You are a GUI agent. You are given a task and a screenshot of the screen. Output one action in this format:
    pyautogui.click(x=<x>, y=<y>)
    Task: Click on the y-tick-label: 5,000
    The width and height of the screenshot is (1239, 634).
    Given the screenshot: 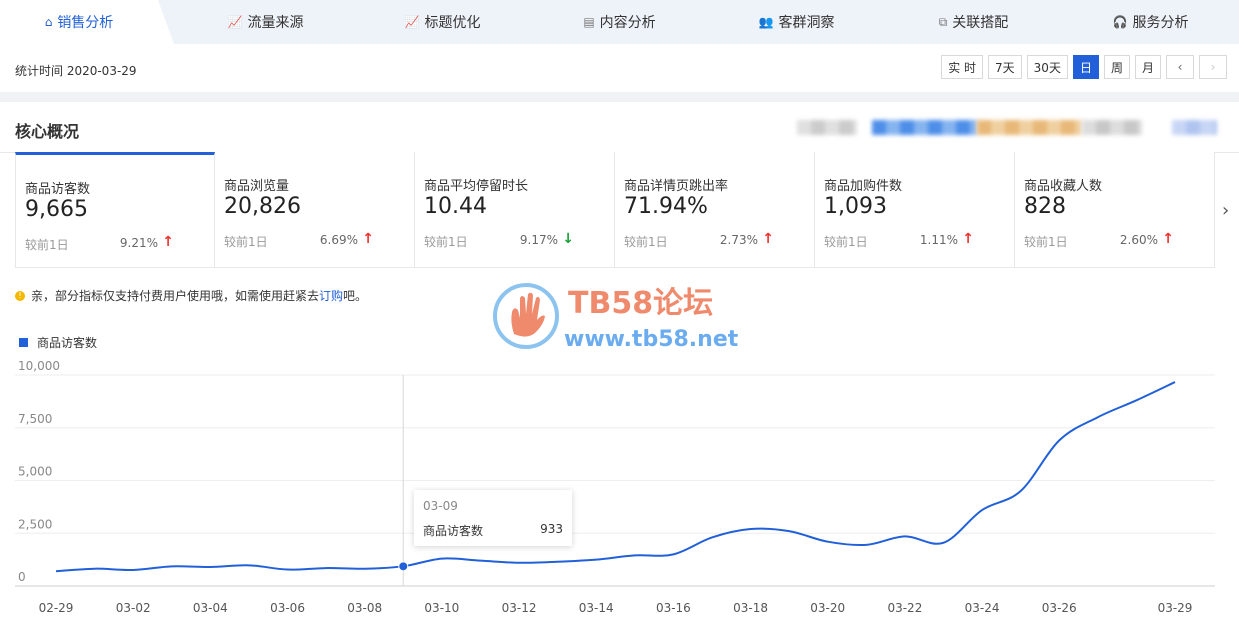 What is the action you would take?
    pyautogui.click(x=35, y=472)
    